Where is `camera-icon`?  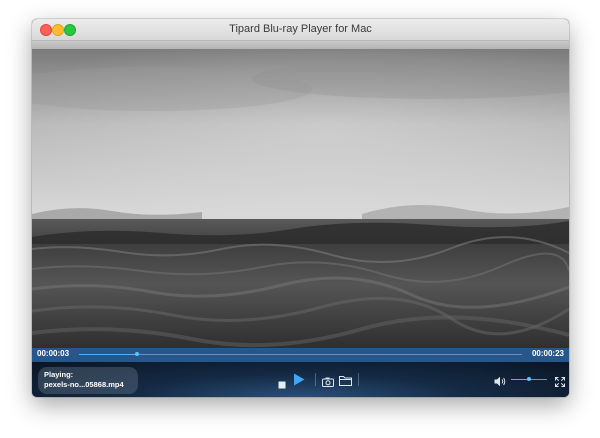
camera-icon is located at coordinates (328, 382).